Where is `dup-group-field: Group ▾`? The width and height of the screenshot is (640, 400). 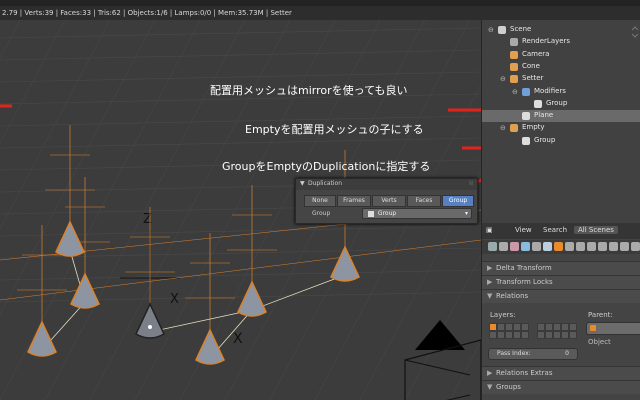
dup-group-field: Group ▾ is located at coordinates (417, 213).